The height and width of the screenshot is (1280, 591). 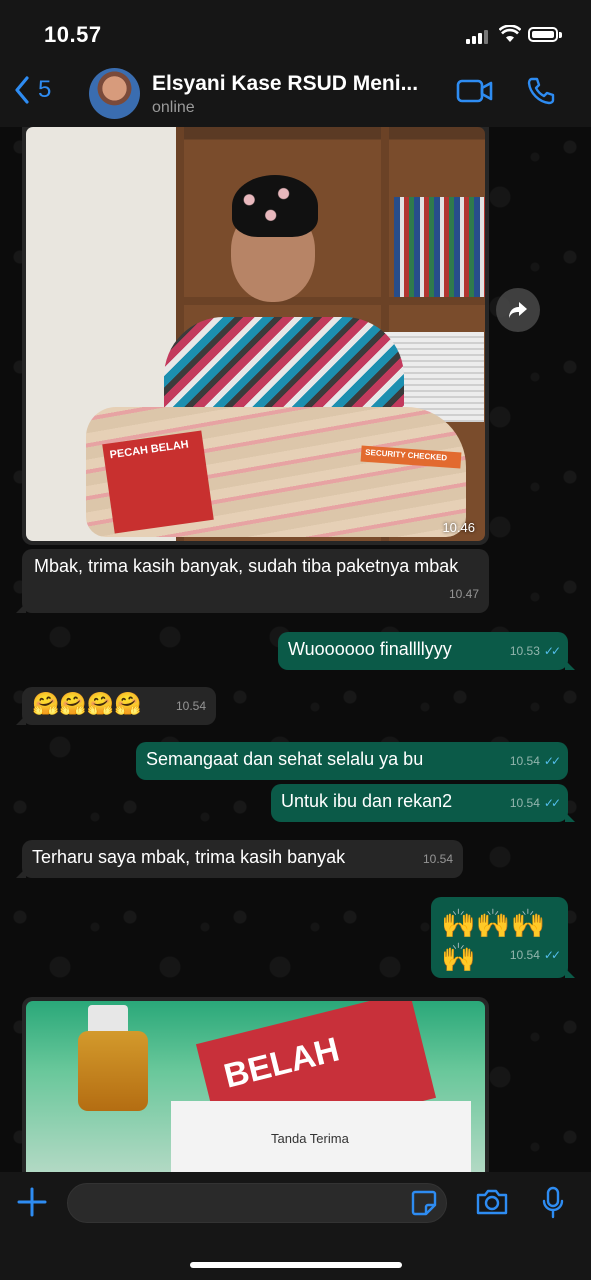 I want to click on package-label: PECAH BELAH, so click(x=158, y=482).